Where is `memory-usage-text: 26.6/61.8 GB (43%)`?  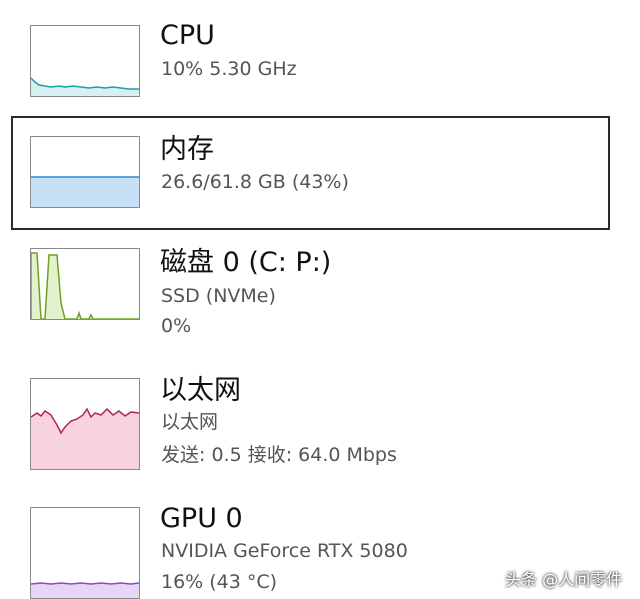 memory-usage-text: 26.6/61.8 GB (43%) is located at coordinates (255, 182).